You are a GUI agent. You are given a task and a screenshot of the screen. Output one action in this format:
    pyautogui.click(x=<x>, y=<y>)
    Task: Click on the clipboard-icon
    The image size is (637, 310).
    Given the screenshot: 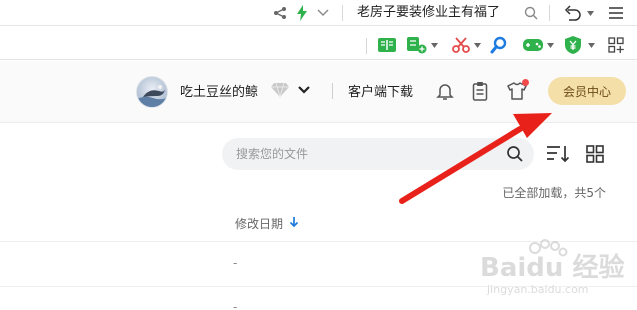 What is the action you would take?
    pyautogui.click(x=480, y=91)
    